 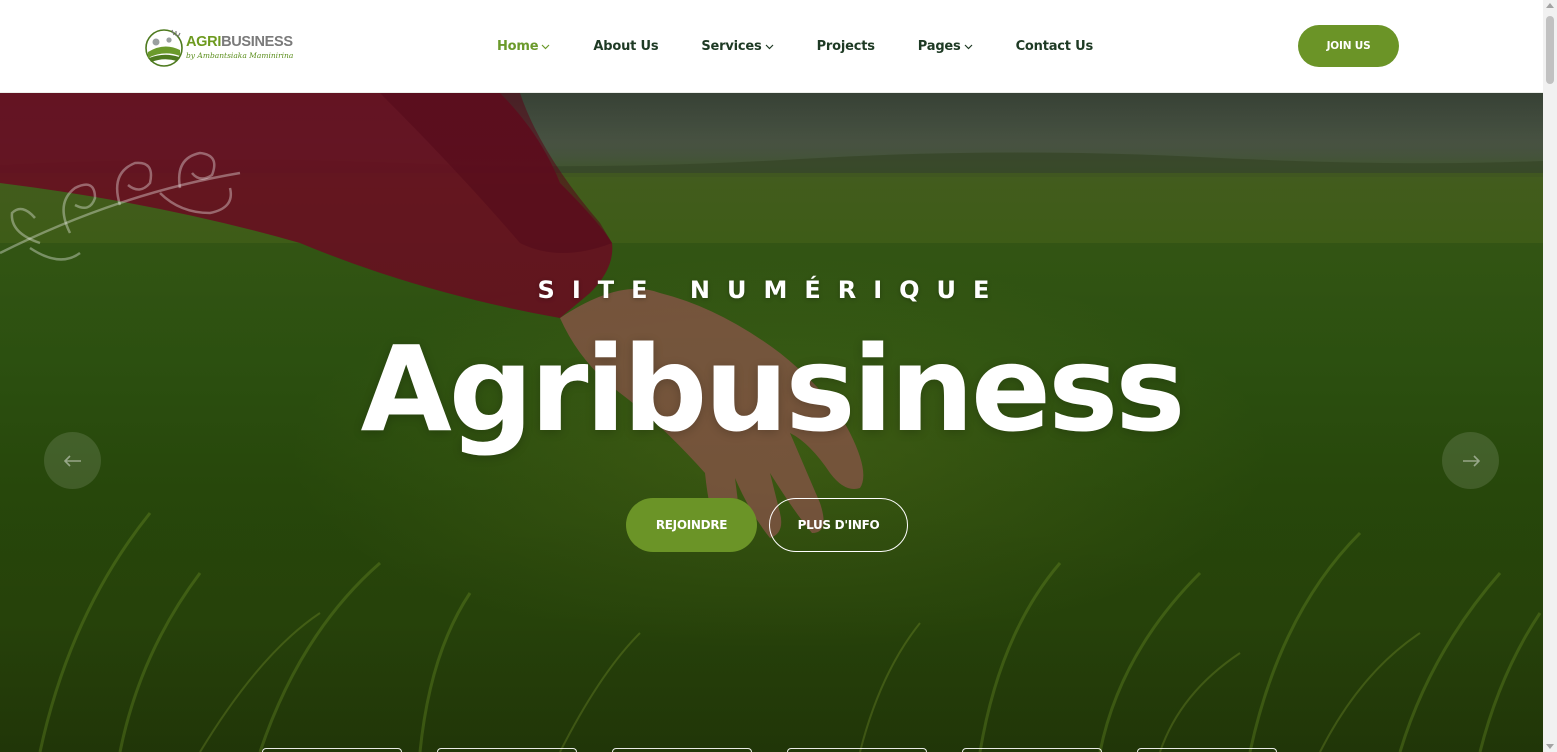 I want to click on page-scrollbar, so click(x=1550, y=376).